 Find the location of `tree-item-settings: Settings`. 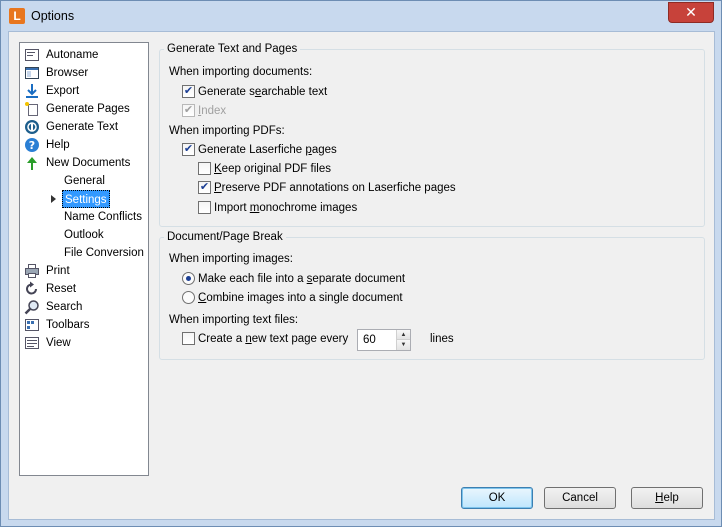

tree-item-settings: Settings is located at coordinates (86, 199).